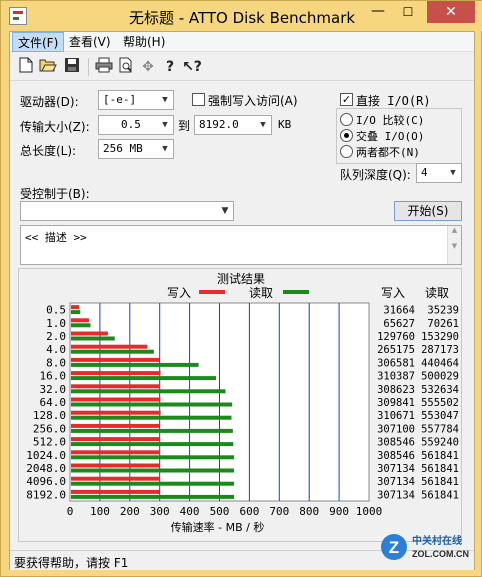  I want to click on value-read: 70261, so click(443, 324).